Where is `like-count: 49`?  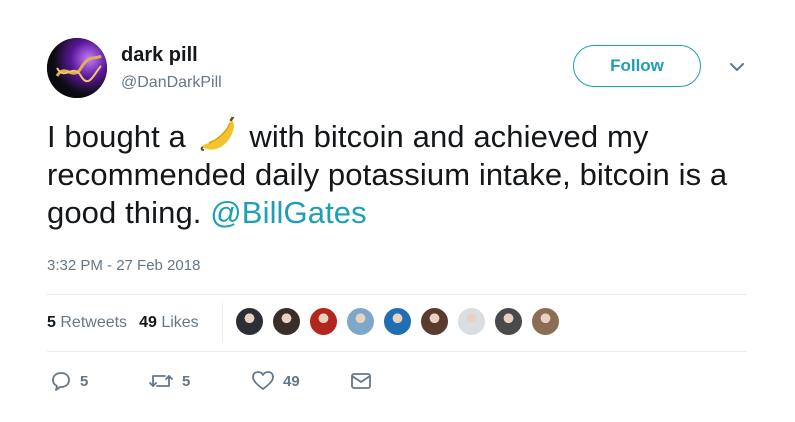
like-count: 49 is located at coordinates (291, 381).